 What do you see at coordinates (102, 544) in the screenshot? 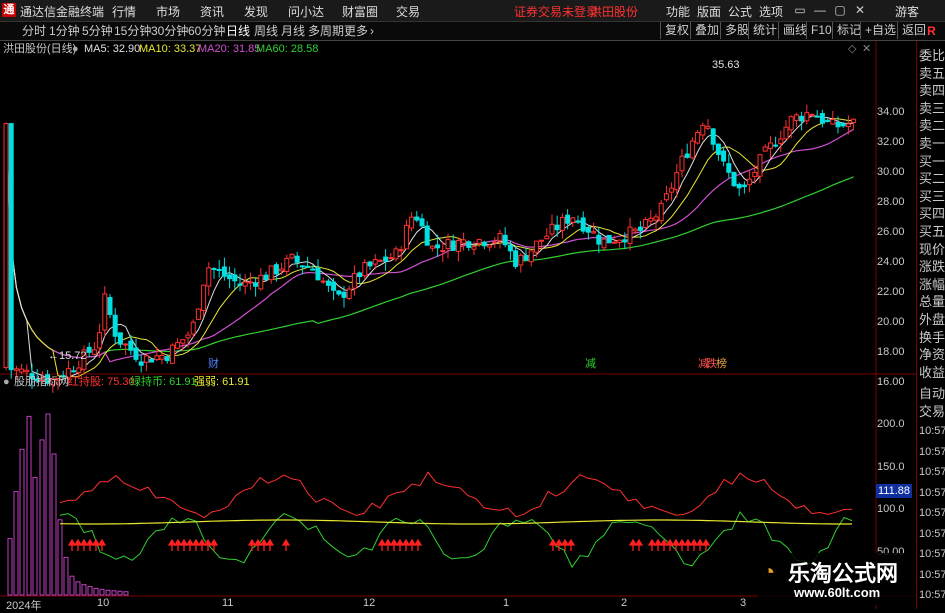
I see `buy-signal-arrow` at bounding box center [102, 544].